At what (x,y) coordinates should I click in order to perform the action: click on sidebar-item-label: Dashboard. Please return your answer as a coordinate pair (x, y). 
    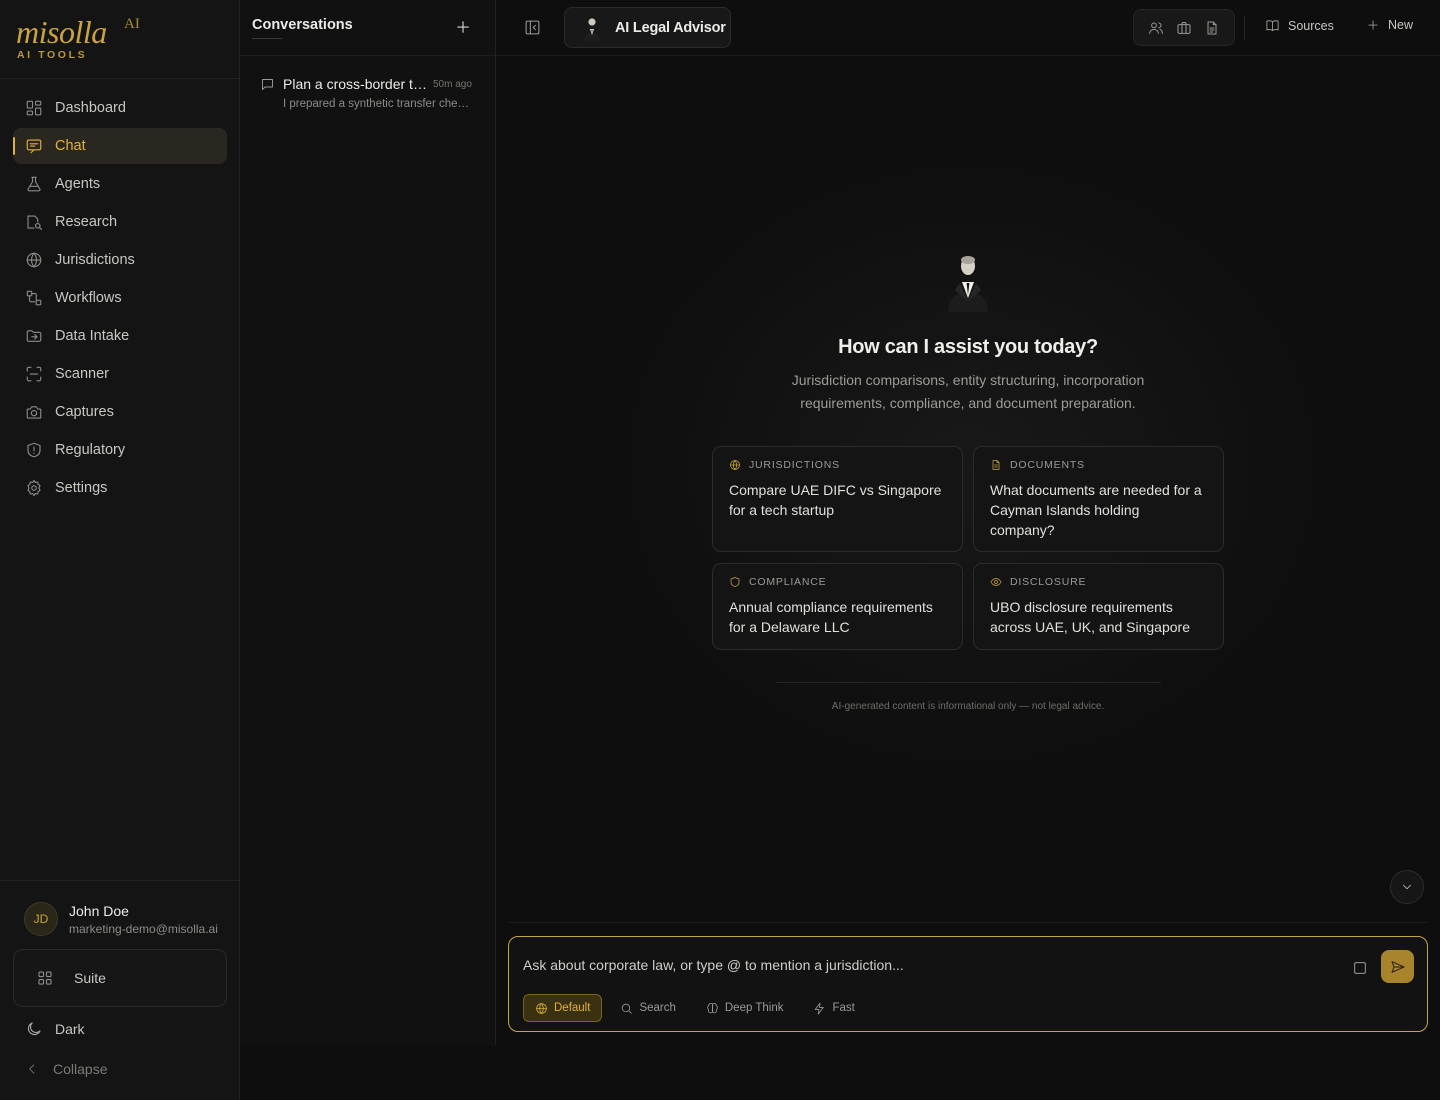
    Looking at the image, I should click on (90, 108).